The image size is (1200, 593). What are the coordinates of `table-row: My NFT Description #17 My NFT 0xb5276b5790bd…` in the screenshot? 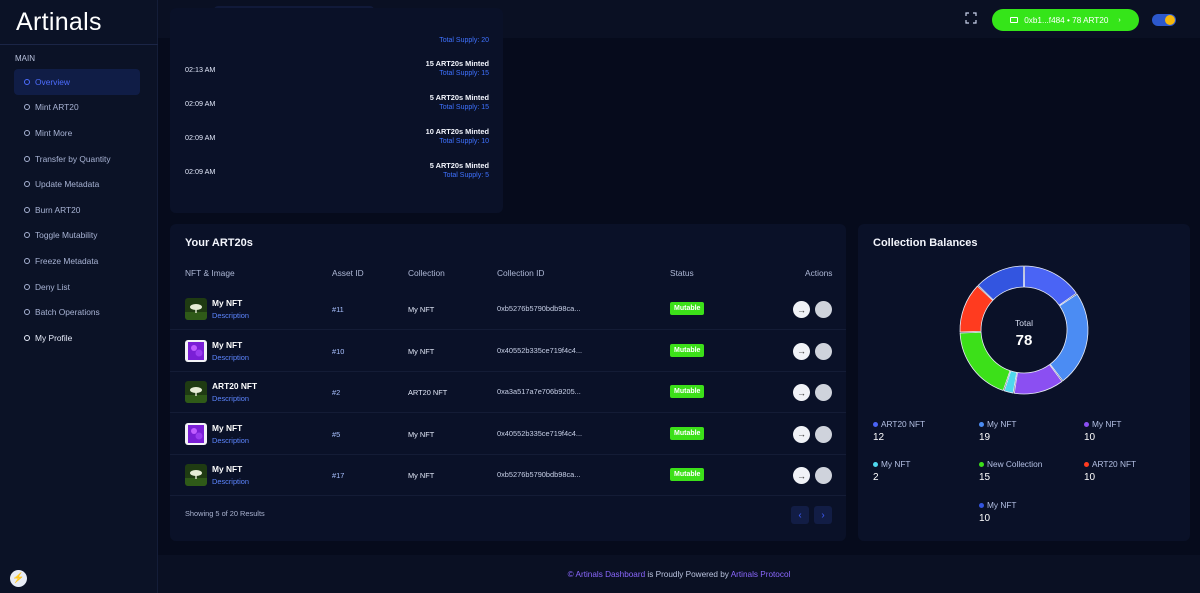 It's located at (508, 476).